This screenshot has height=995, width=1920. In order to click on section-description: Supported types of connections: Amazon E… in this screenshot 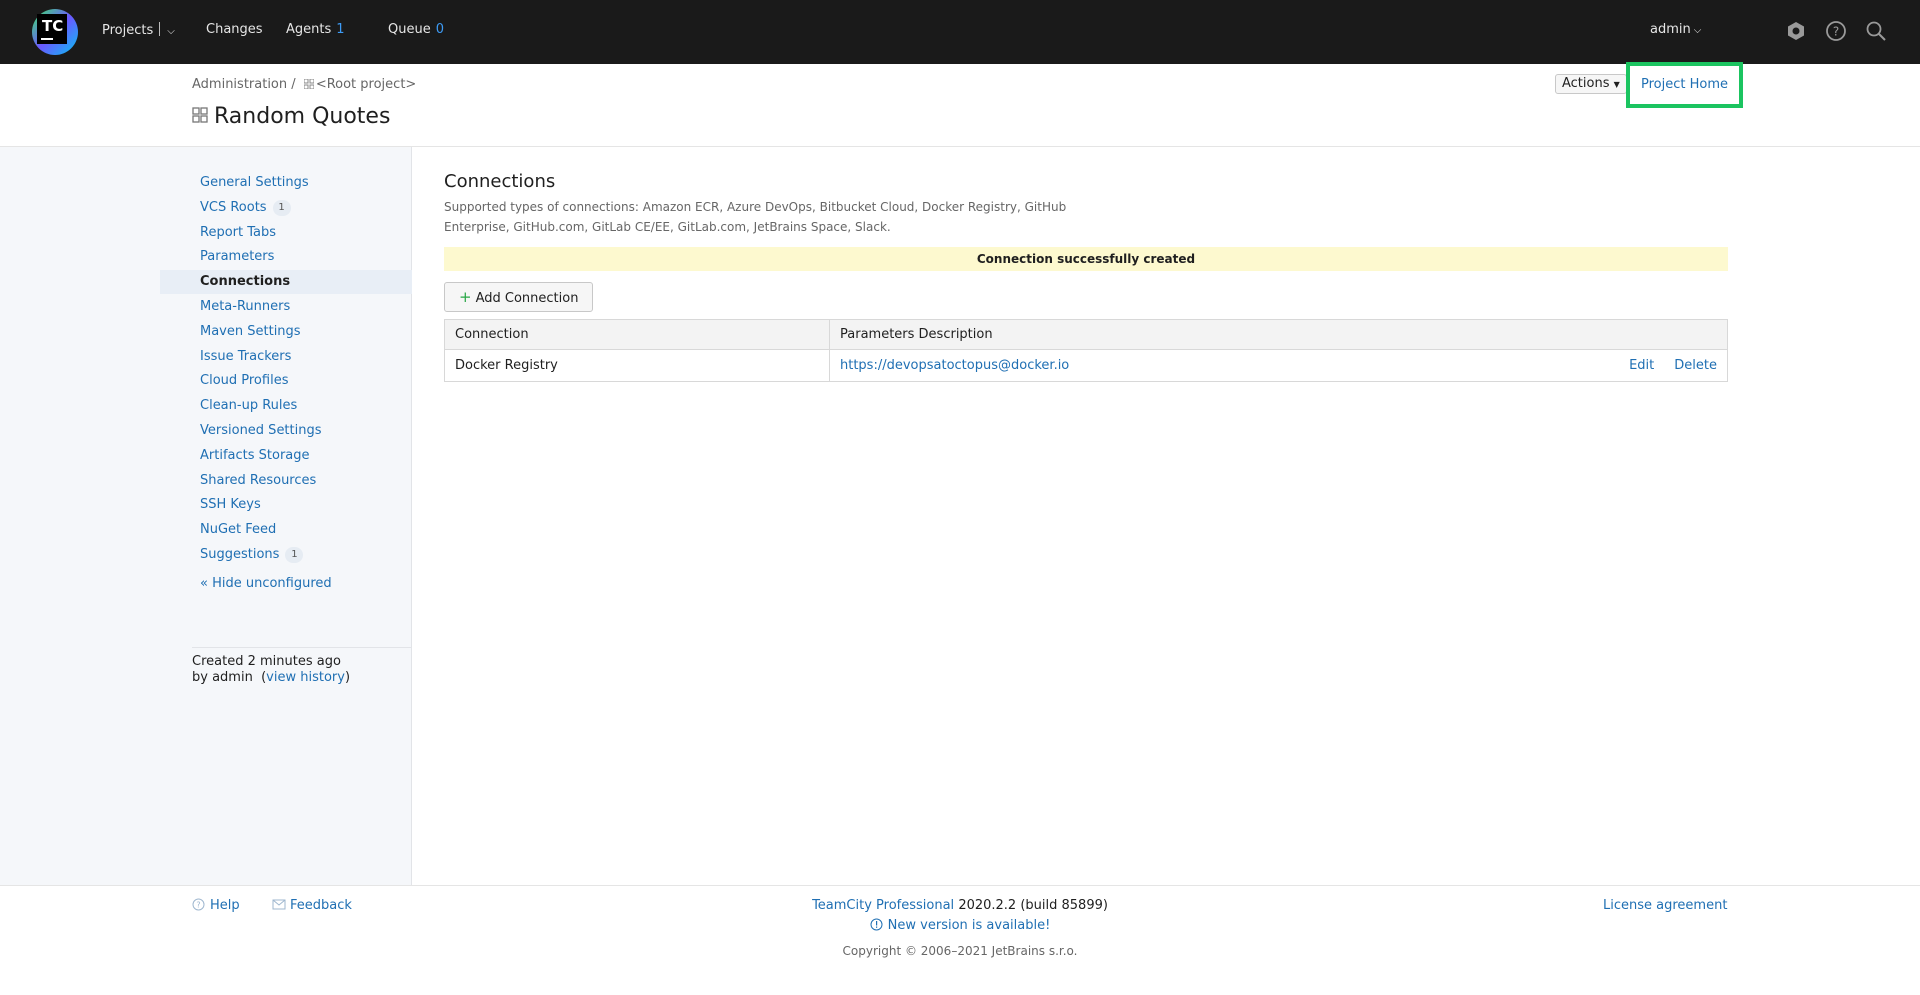, I will do `click(755, 217)`.